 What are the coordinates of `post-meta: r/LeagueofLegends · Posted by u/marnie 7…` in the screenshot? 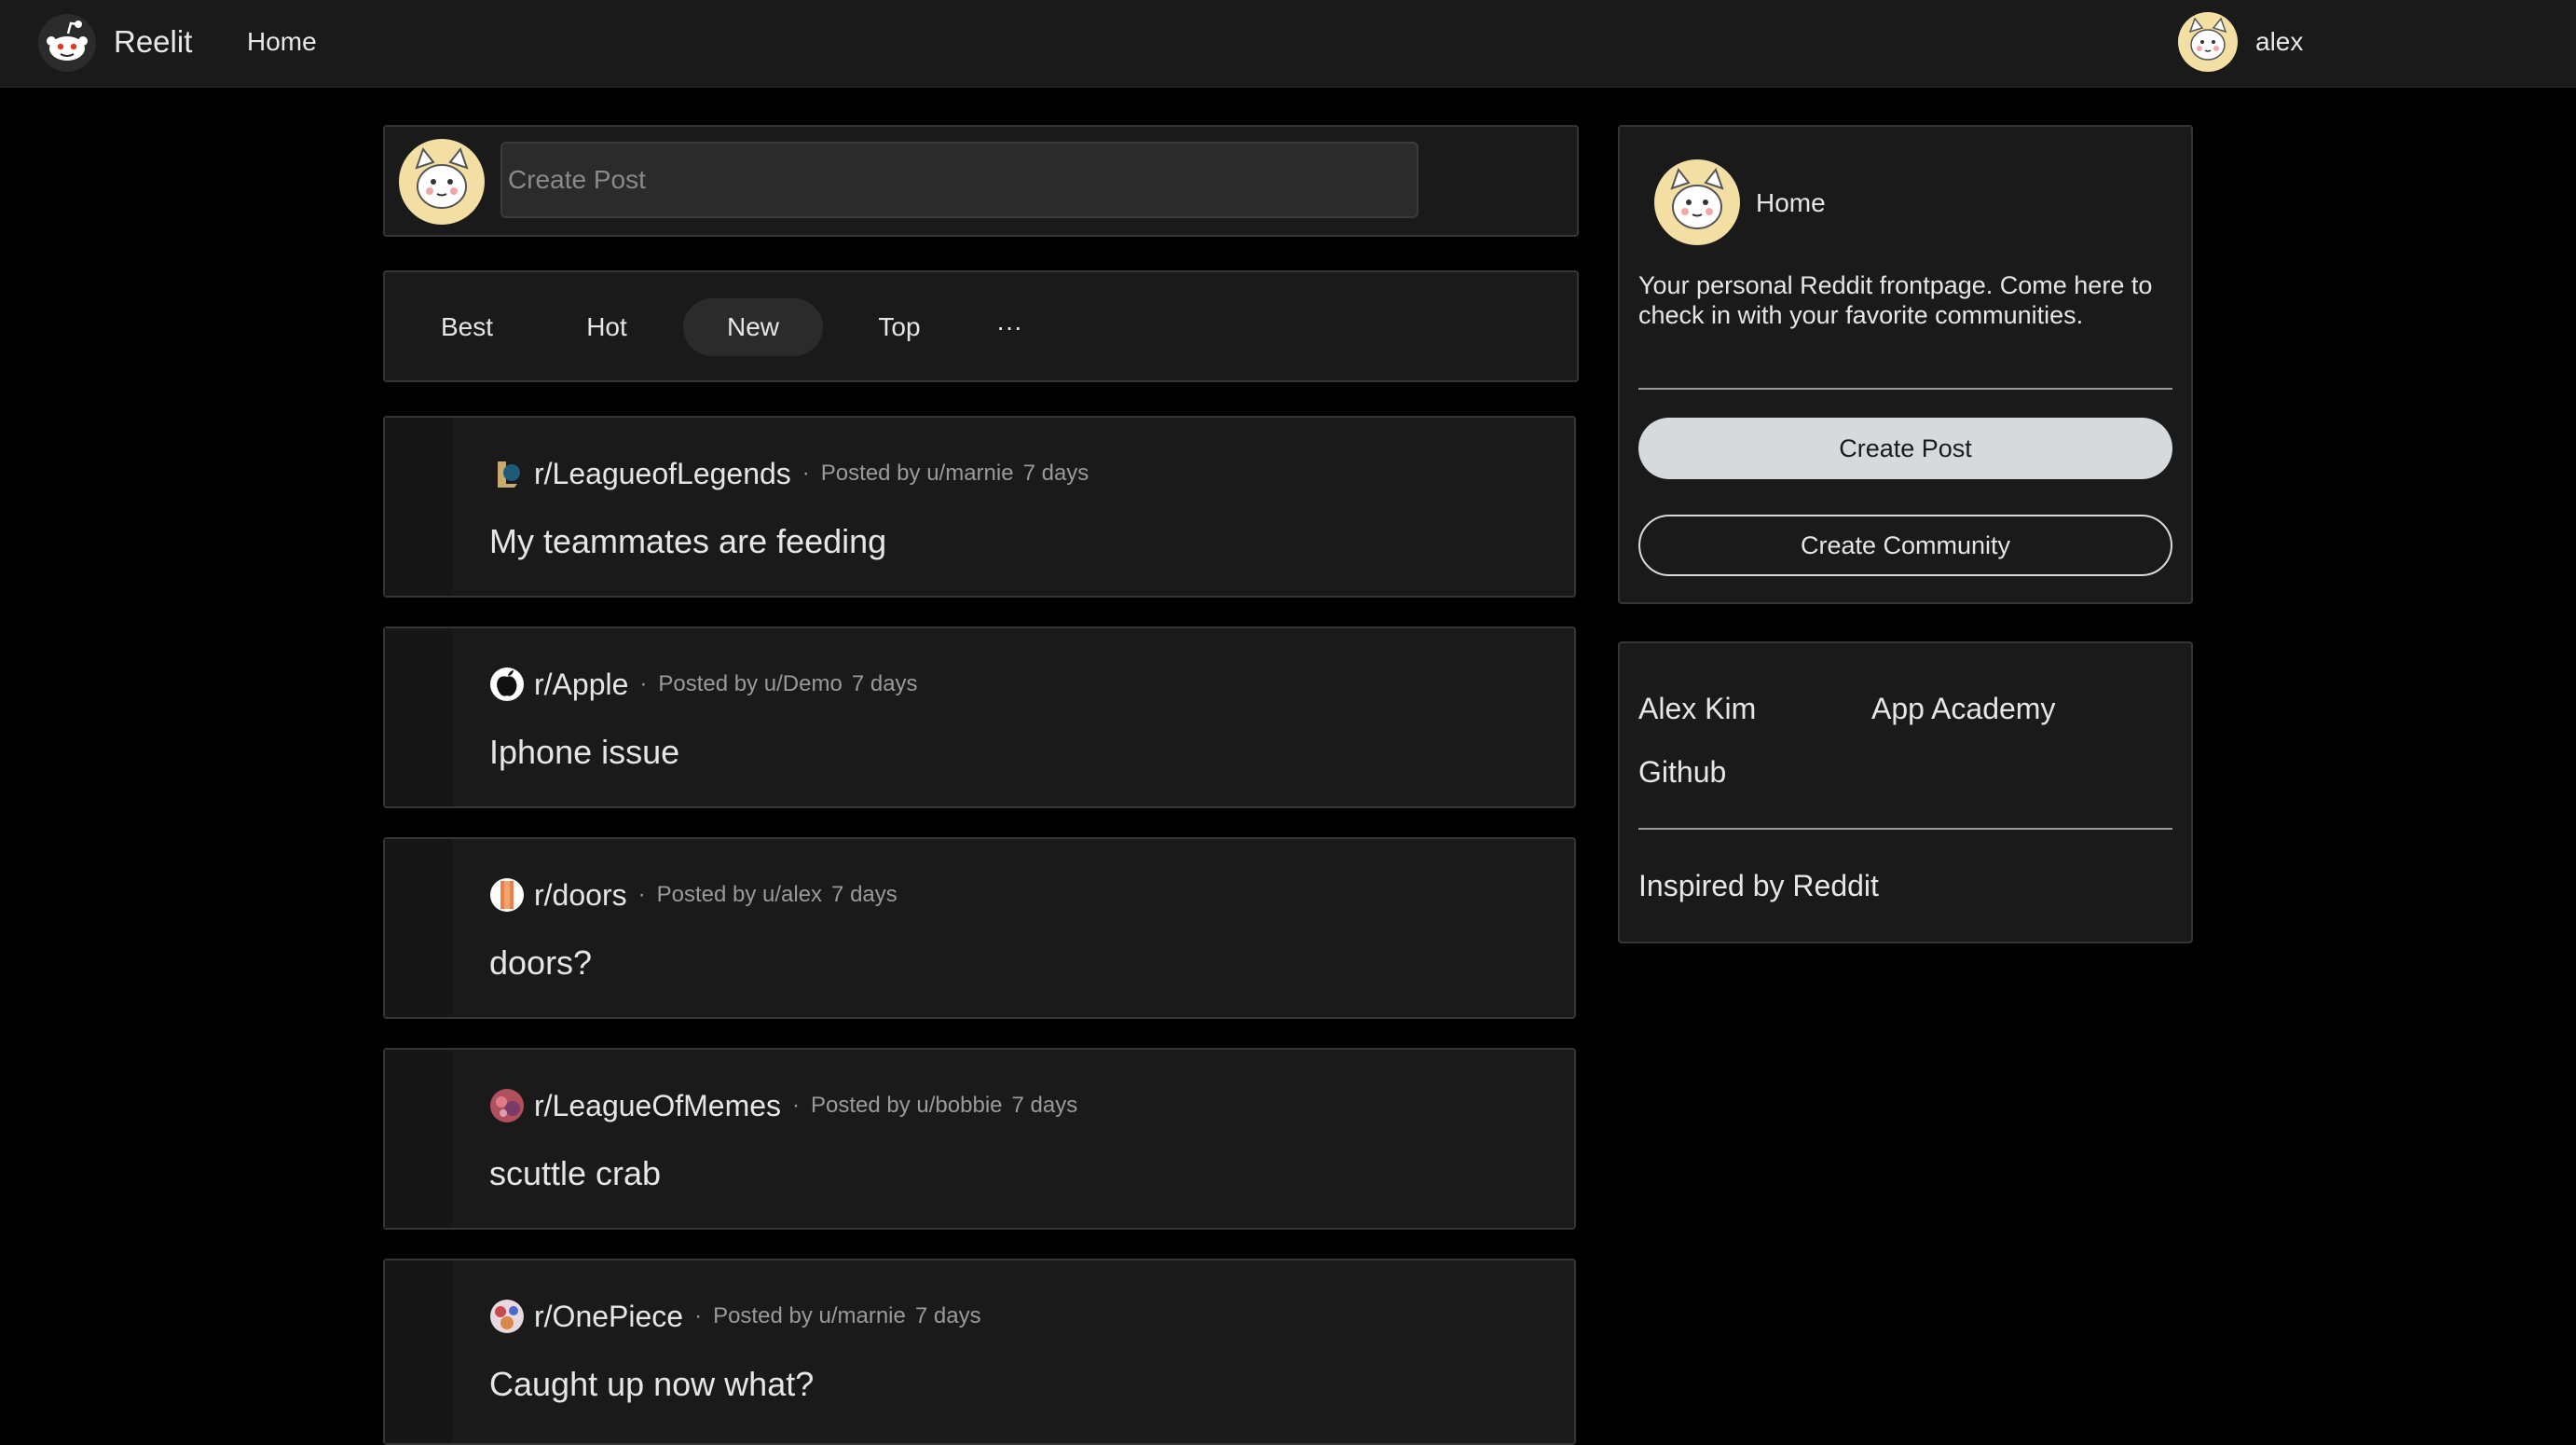 It's located at (789, 473).